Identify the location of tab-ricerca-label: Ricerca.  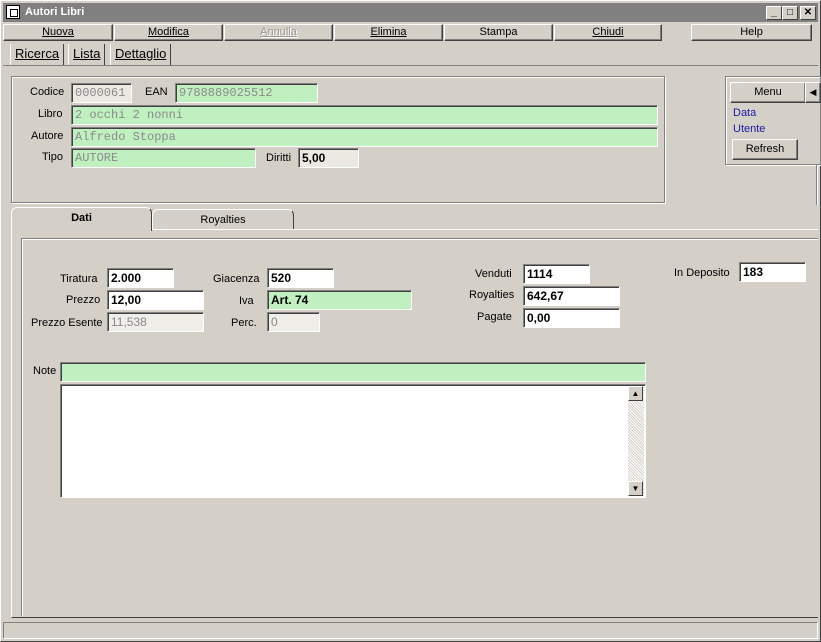
(37, 53).